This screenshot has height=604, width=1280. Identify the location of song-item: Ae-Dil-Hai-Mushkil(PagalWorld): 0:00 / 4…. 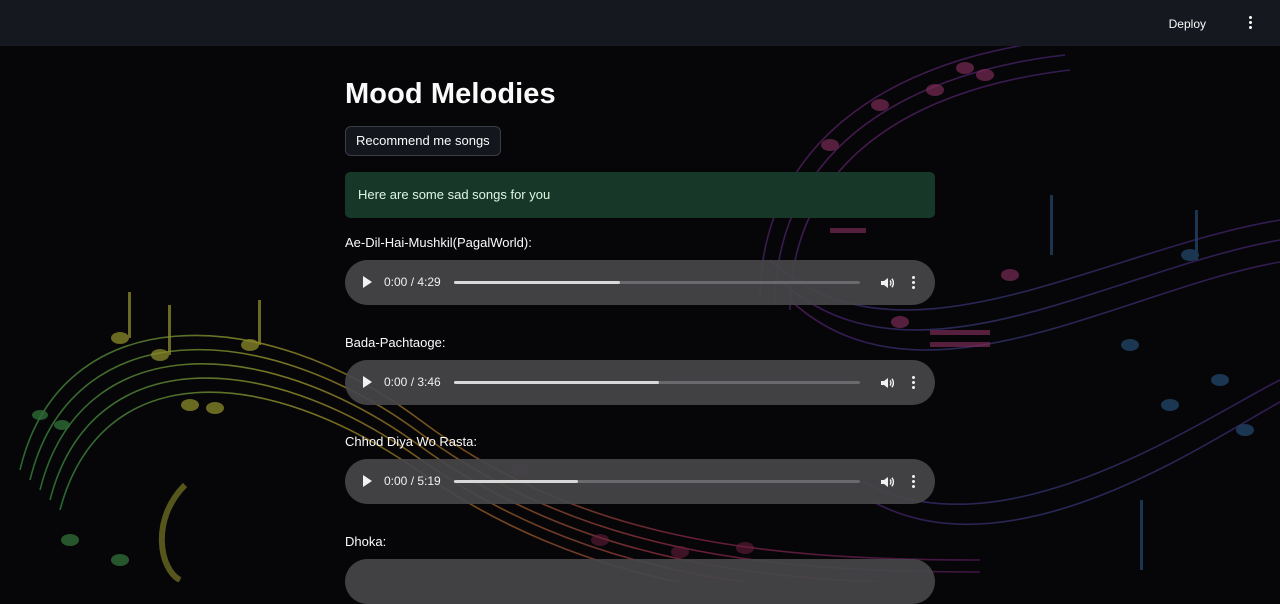
(640, 270).